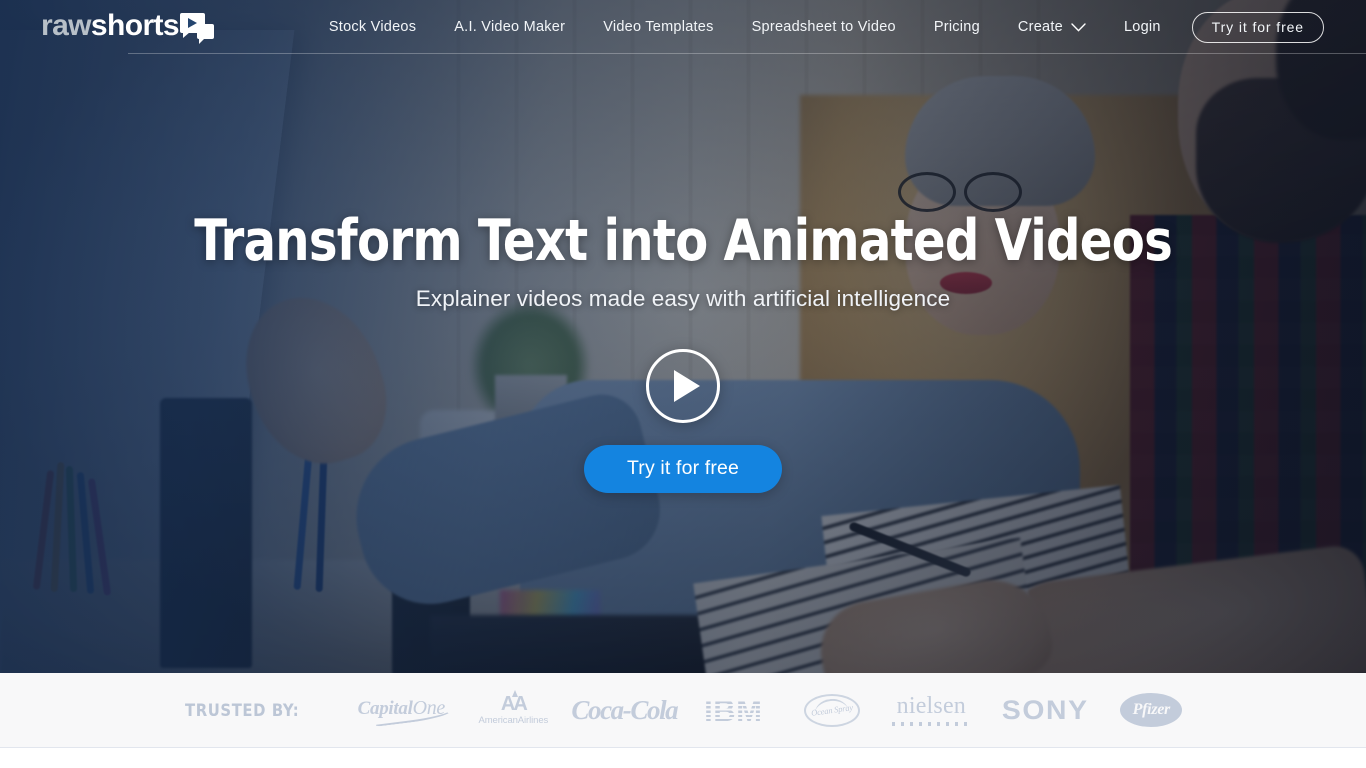 Image resolution: width=1366 pixels, height=768 pixels. Describe the element at coordinates (401, 710) in the screenshot. I see `logo-capital-one: CapitalOne` at that location.